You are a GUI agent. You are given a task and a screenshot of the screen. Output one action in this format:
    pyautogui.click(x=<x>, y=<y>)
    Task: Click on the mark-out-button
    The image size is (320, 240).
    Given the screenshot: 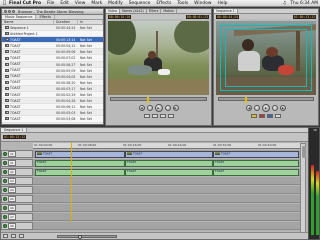 What is the action you would take?
    pyautogui.click(x=154, y=116)
    